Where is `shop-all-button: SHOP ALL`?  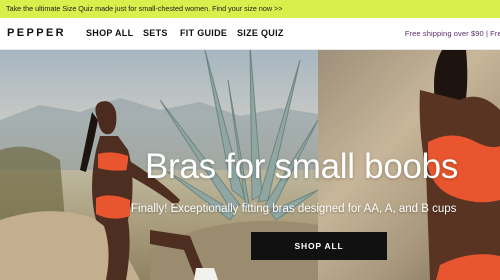 shop-all-button: SHOP ALL is located at coordinates (319, 246).